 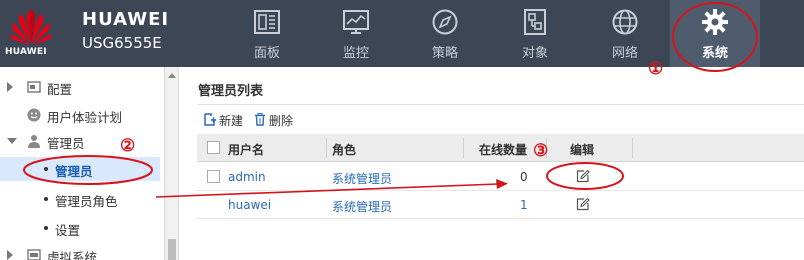 What do you see at coordinates (355, 53) in the screenshot?
I see `nav-monitor-label: 监控` at bounding box center [355, 53].